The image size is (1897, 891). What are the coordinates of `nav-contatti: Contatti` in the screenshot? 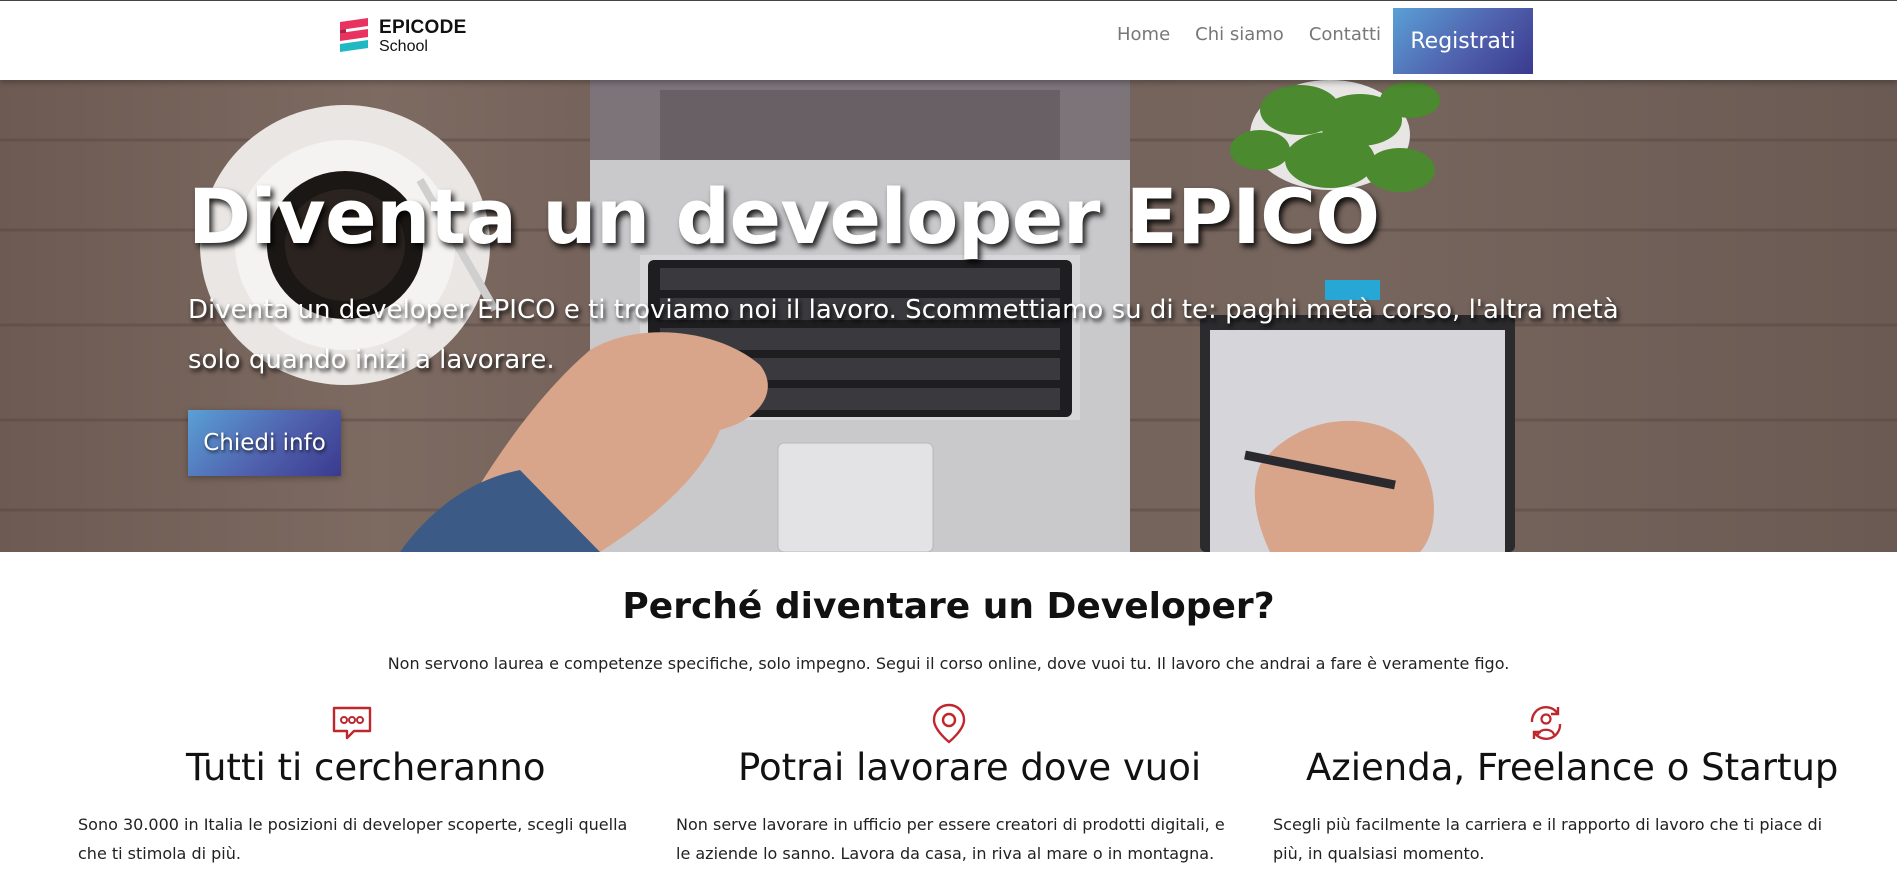 It's located at (1345, 34).